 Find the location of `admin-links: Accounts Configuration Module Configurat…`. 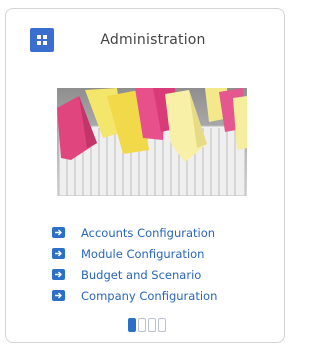

admin-links: Accounts Configuration Module Configurat… is located at coordinates (134, 264).